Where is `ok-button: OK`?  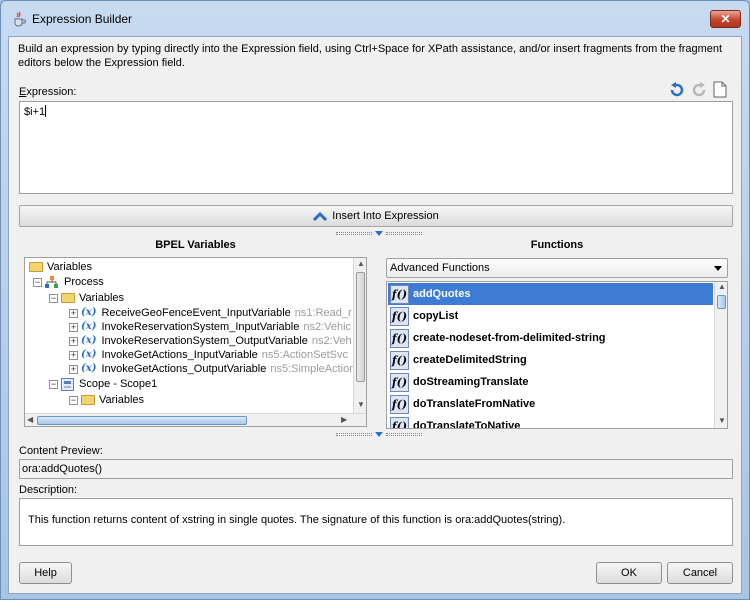
ok-button: OK is located at coordinates (629, 573).